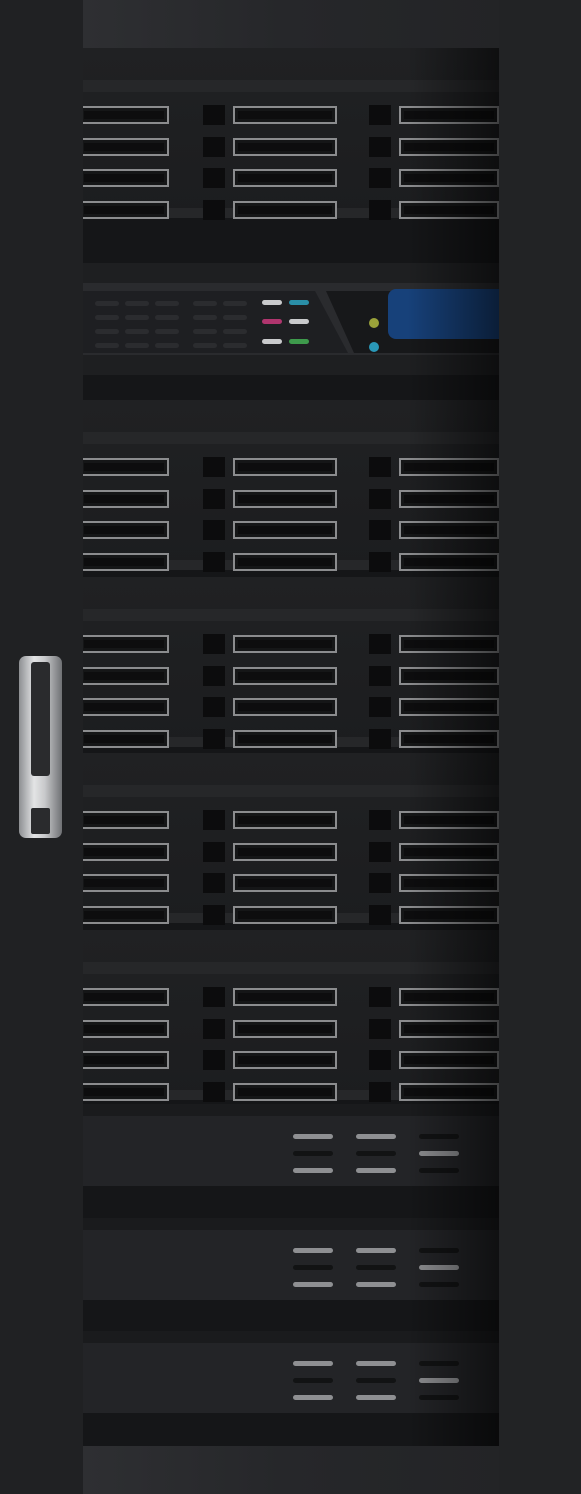 This screenshot has width=581, height=1494. I want to click on door-handle-icon, so click(40, 747).